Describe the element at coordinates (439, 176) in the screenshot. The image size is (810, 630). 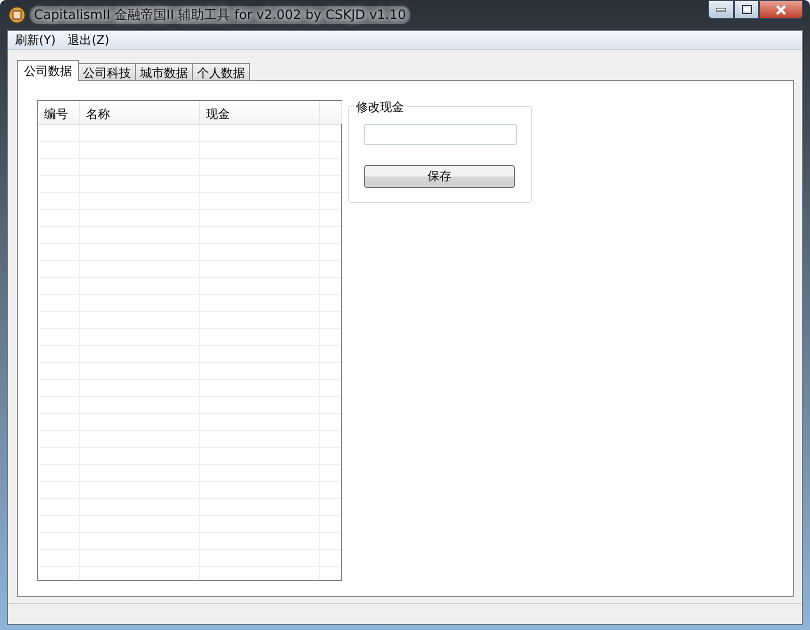
I see `save-button: 保存` at that location.